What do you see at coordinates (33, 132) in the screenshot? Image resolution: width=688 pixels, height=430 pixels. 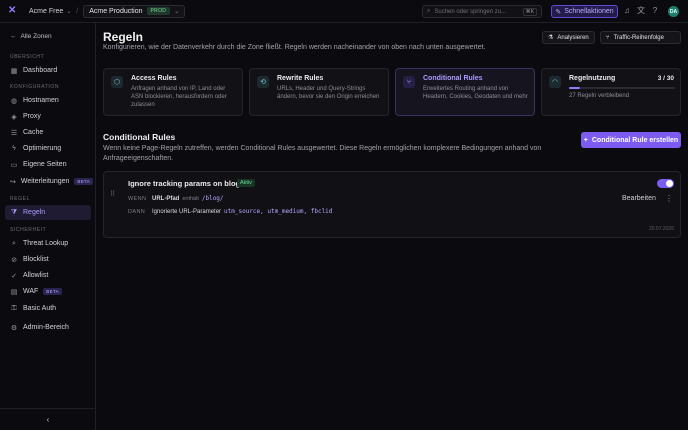 I see `sidebar-item-label: Cache` at bounding box center [33, 132].